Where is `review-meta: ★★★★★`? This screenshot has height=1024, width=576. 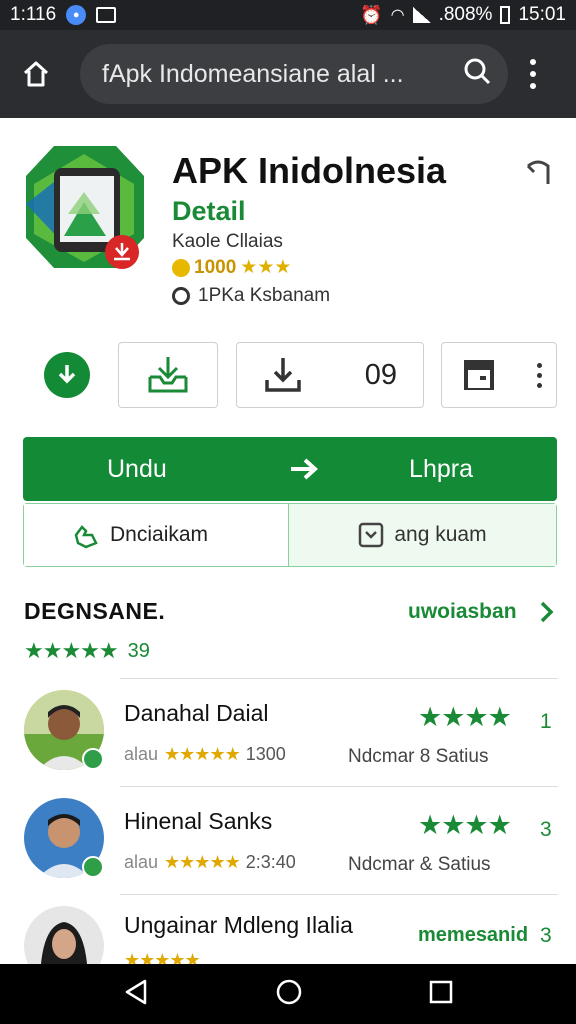
review-meta: ★★★★★ is located at coordinates (162, 957).